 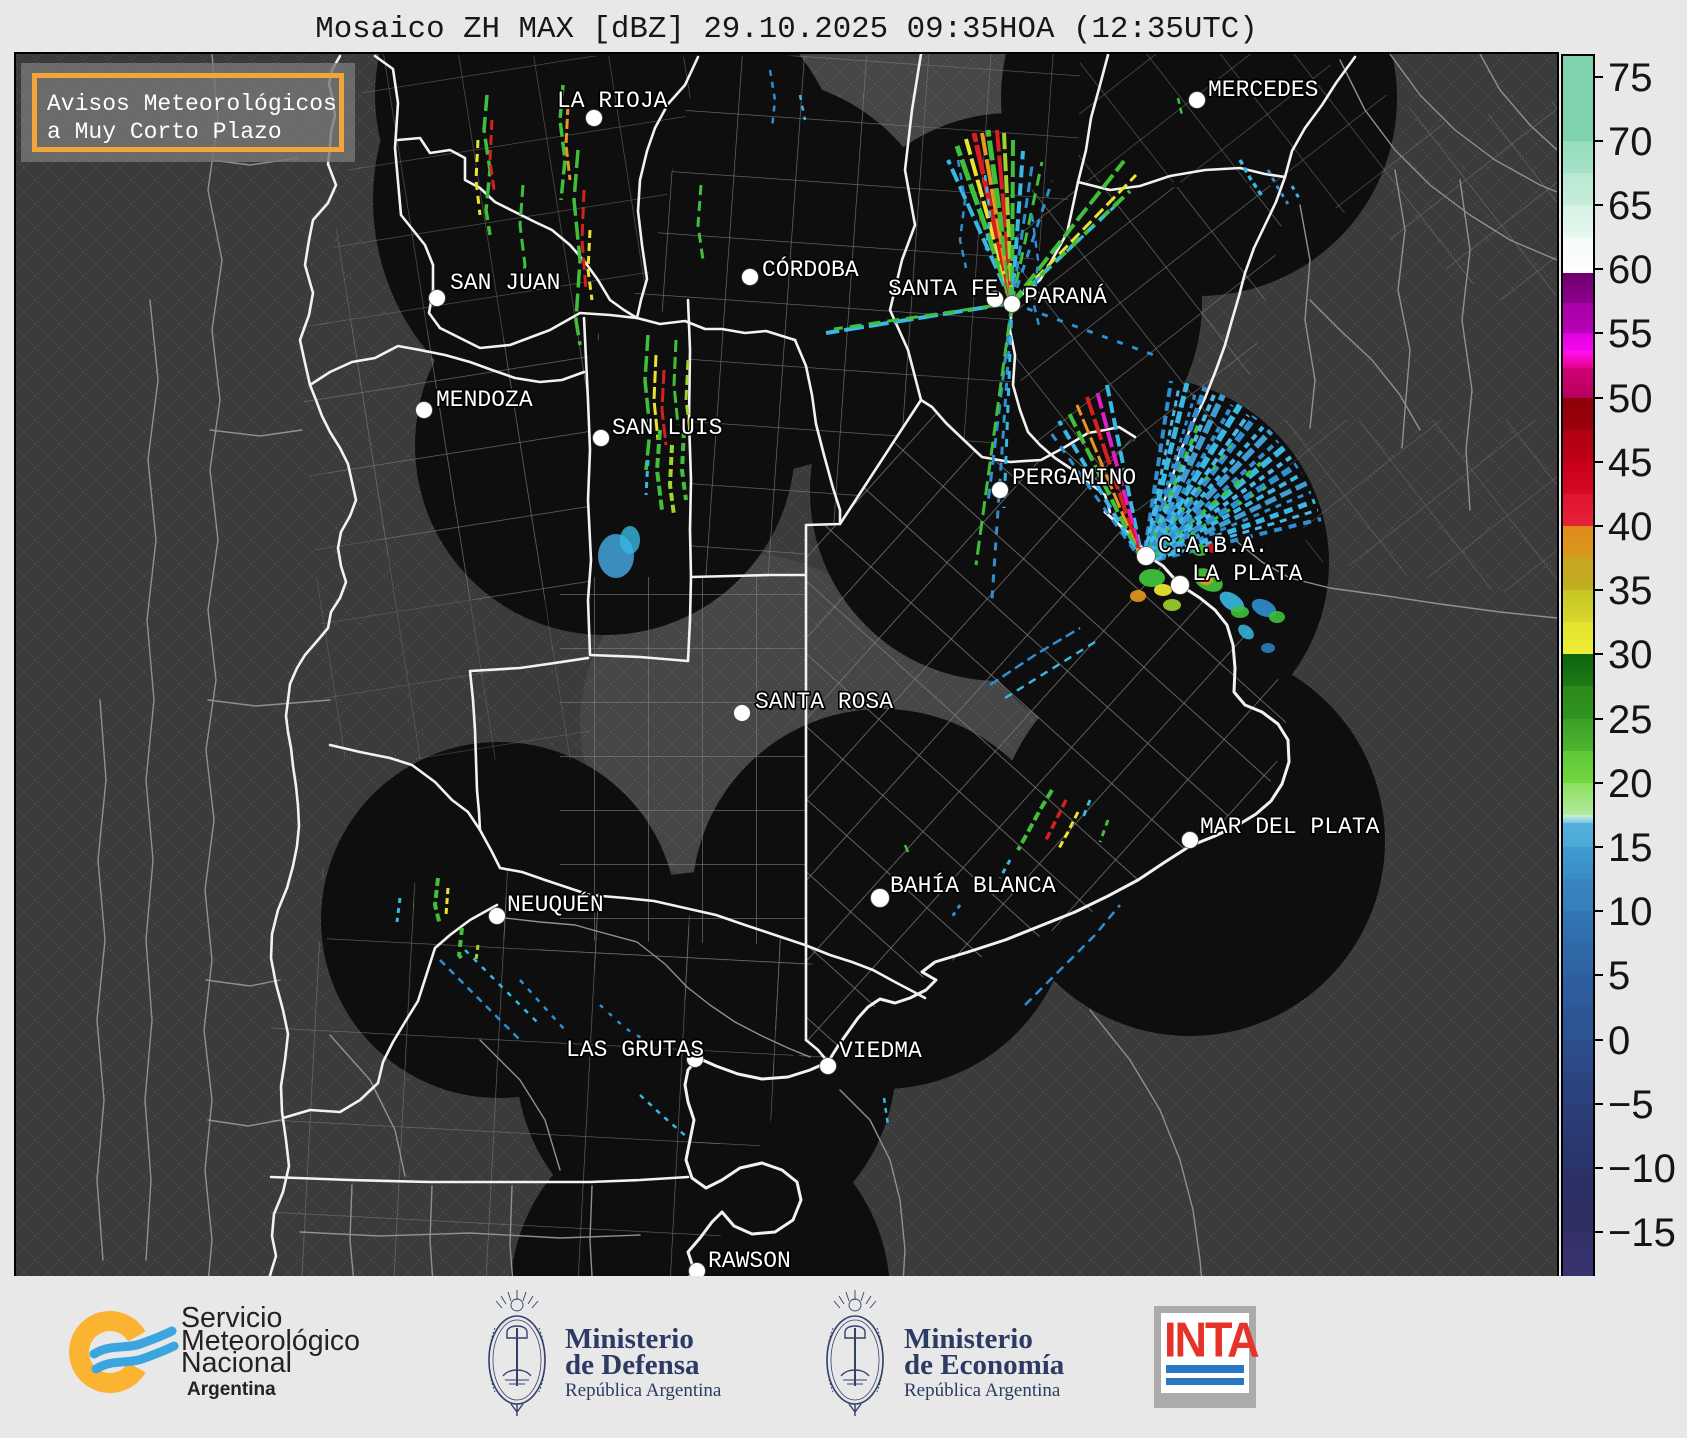 What do you see at coordinates (973, 885) in the screenshot?
I see `svg-text: BAHÍA BLANCA` at bounding box center [973, 885].